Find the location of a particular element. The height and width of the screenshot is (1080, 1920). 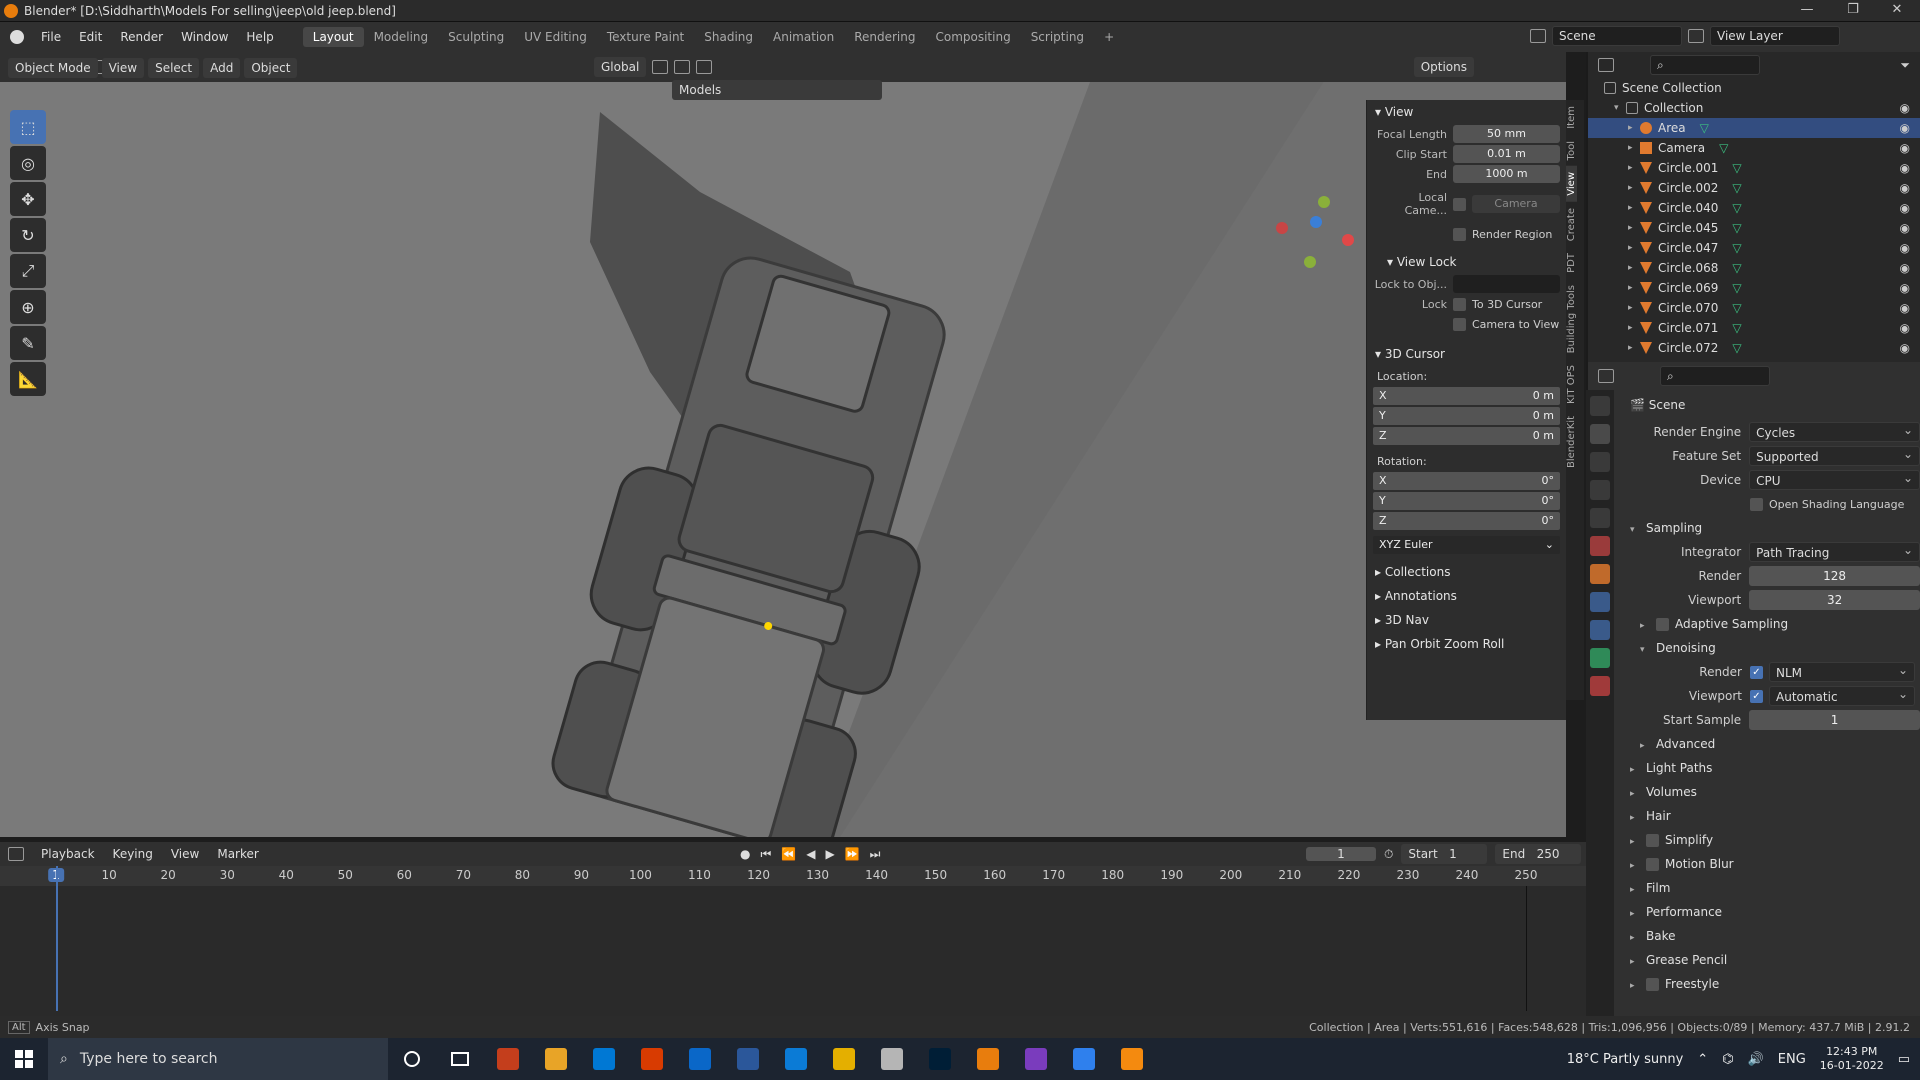

tab-create: Create is located at coordinates (1571, 224).